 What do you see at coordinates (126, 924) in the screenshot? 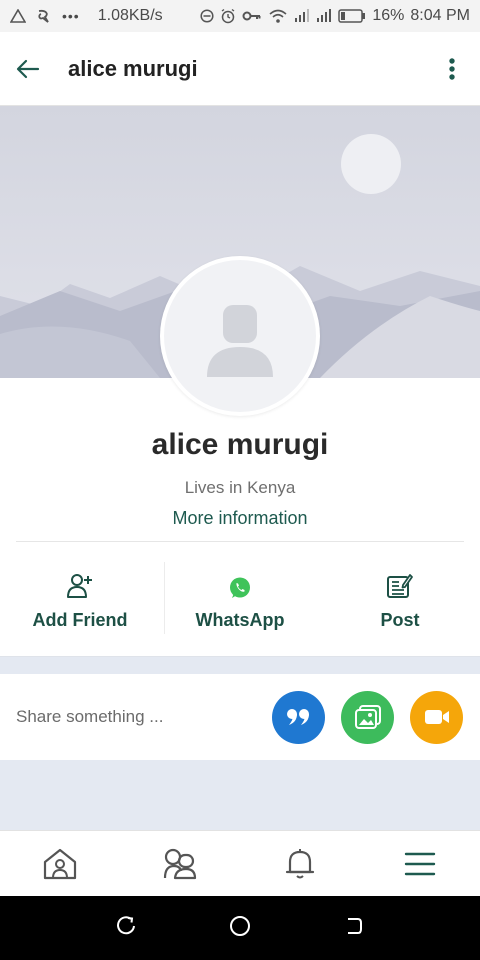
I see `recent-apps-icon` at bounding box center [126, 924].